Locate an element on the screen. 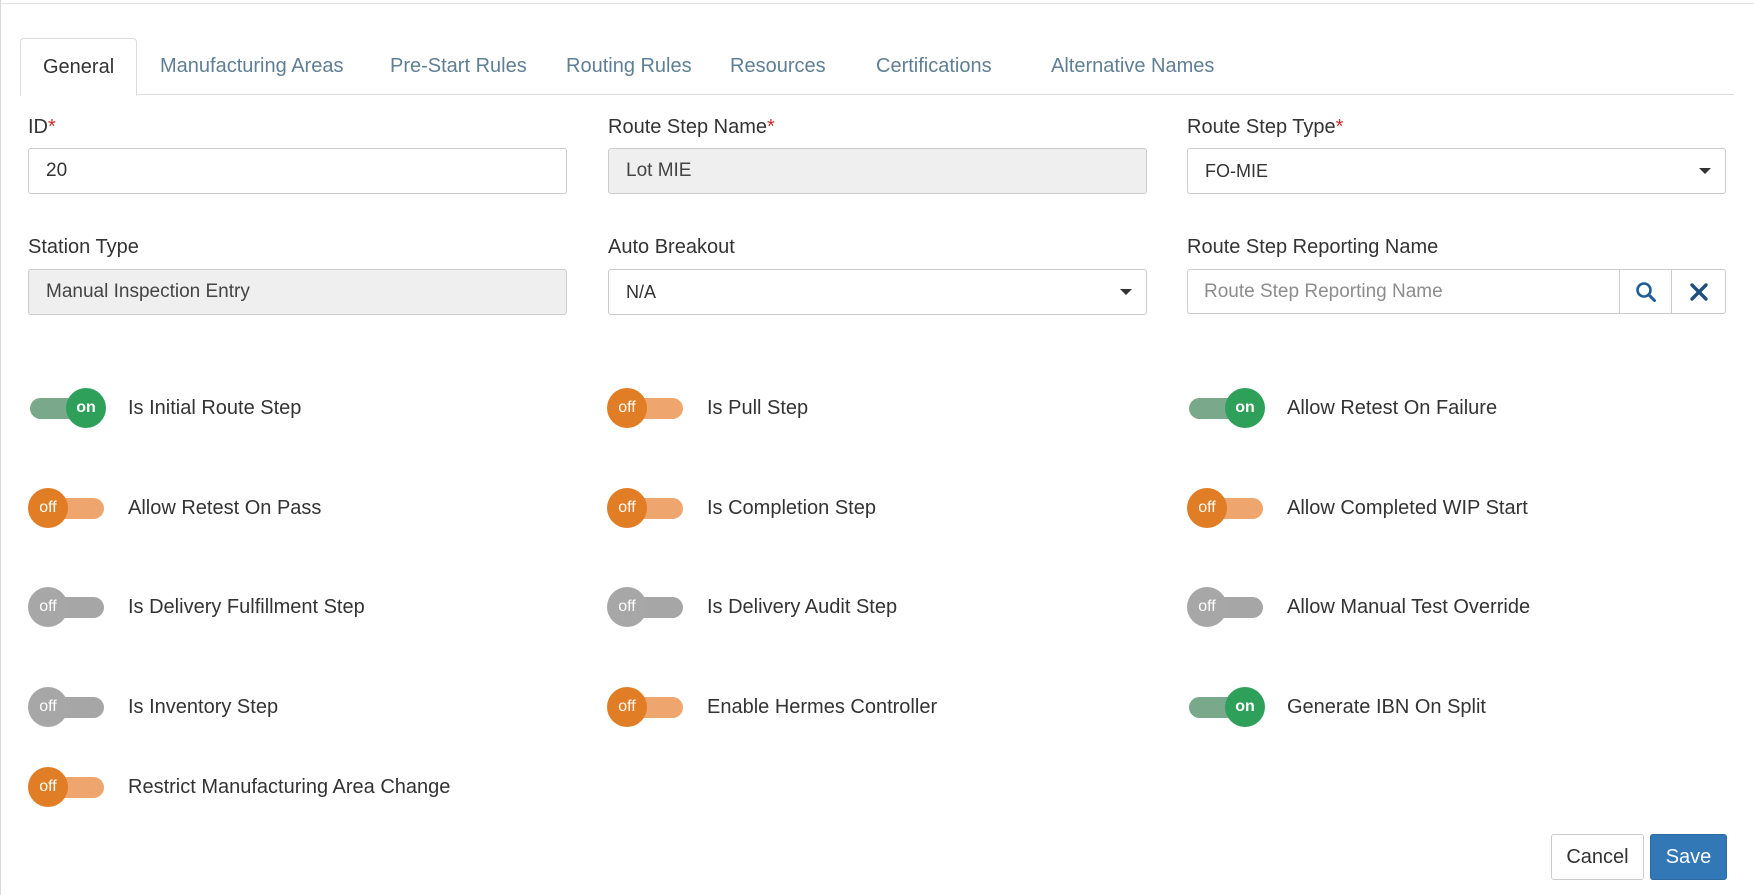  route-step-type-label-text: Route Step Type is located at coordinates (1261, 127).